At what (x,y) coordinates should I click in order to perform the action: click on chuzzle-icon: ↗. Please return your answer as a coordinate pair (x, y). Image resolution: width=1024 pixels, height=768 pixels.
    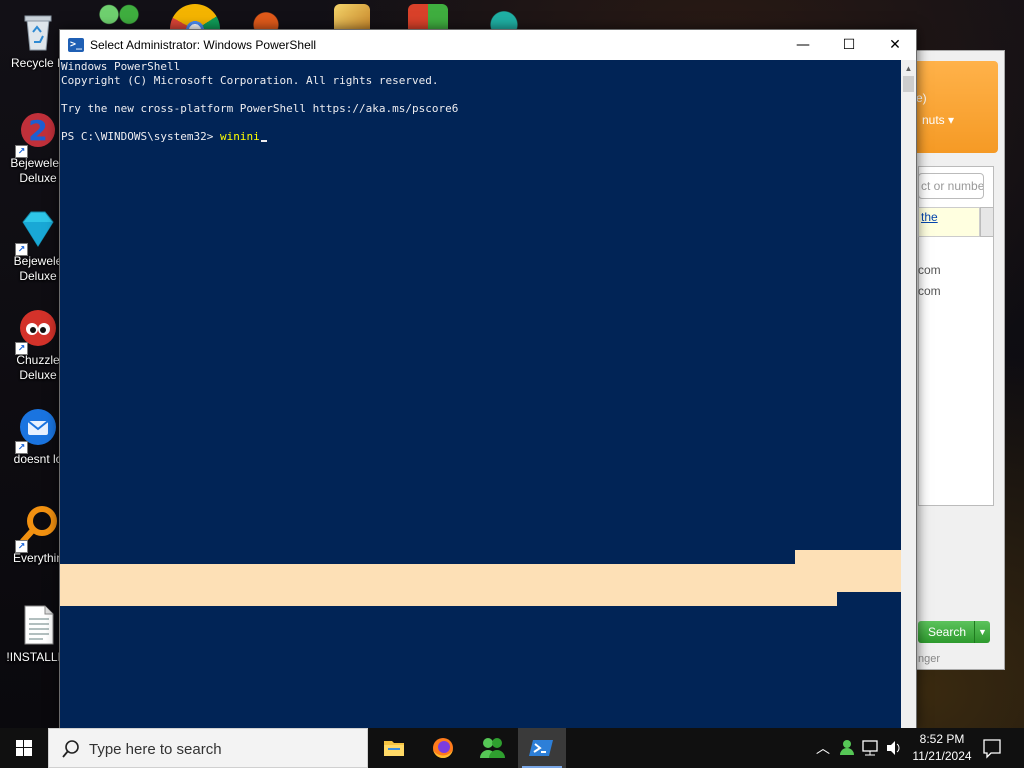
    Looking at the image, I should click on (37, 331).